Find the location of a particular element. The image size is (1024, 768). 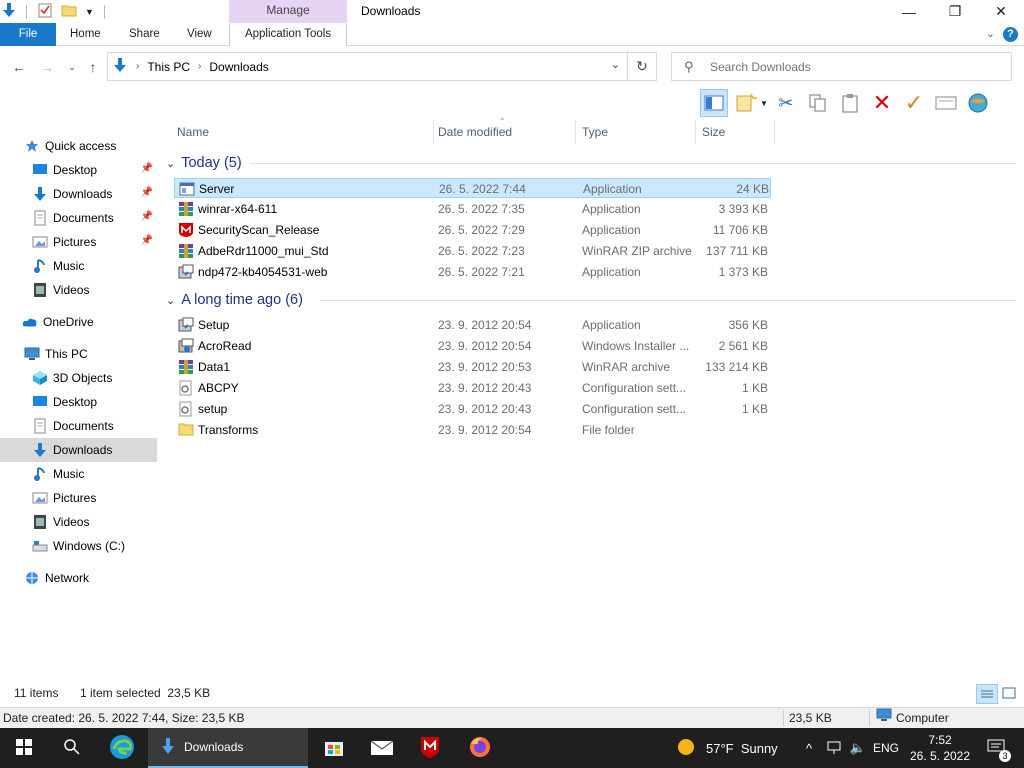

taskbar-search-button is located at coordinates (72, 748).